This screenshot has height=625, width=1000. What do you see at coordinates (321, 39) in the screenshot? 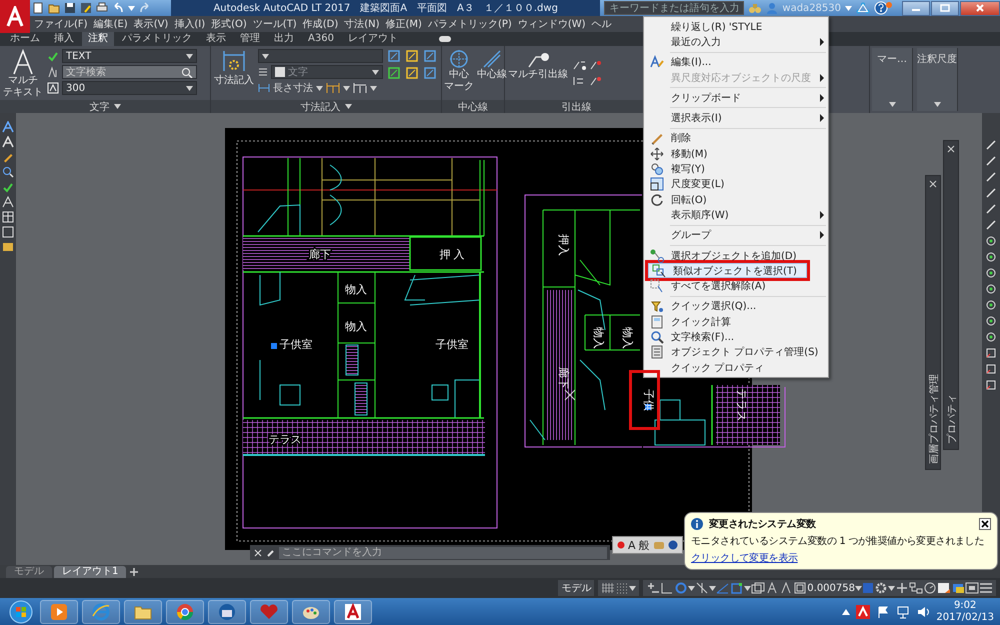
I see `ribbon-tab: A360` at bounding box center [321, 39].